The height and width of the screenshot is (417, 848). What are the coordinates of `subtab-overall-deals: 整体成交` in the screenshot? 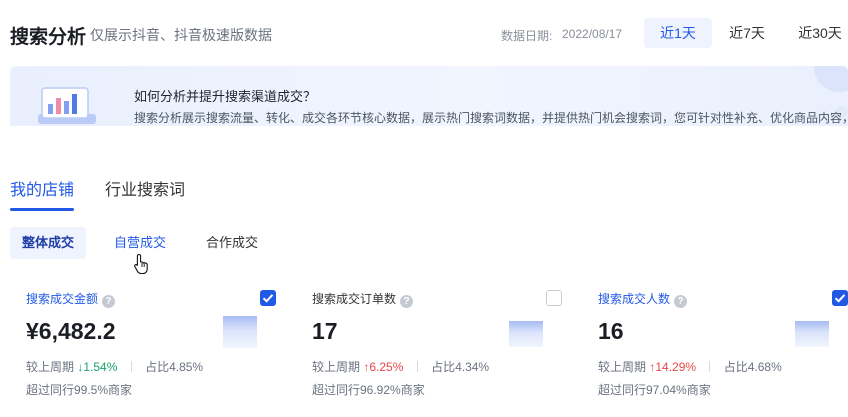 It's located at (48, 243).